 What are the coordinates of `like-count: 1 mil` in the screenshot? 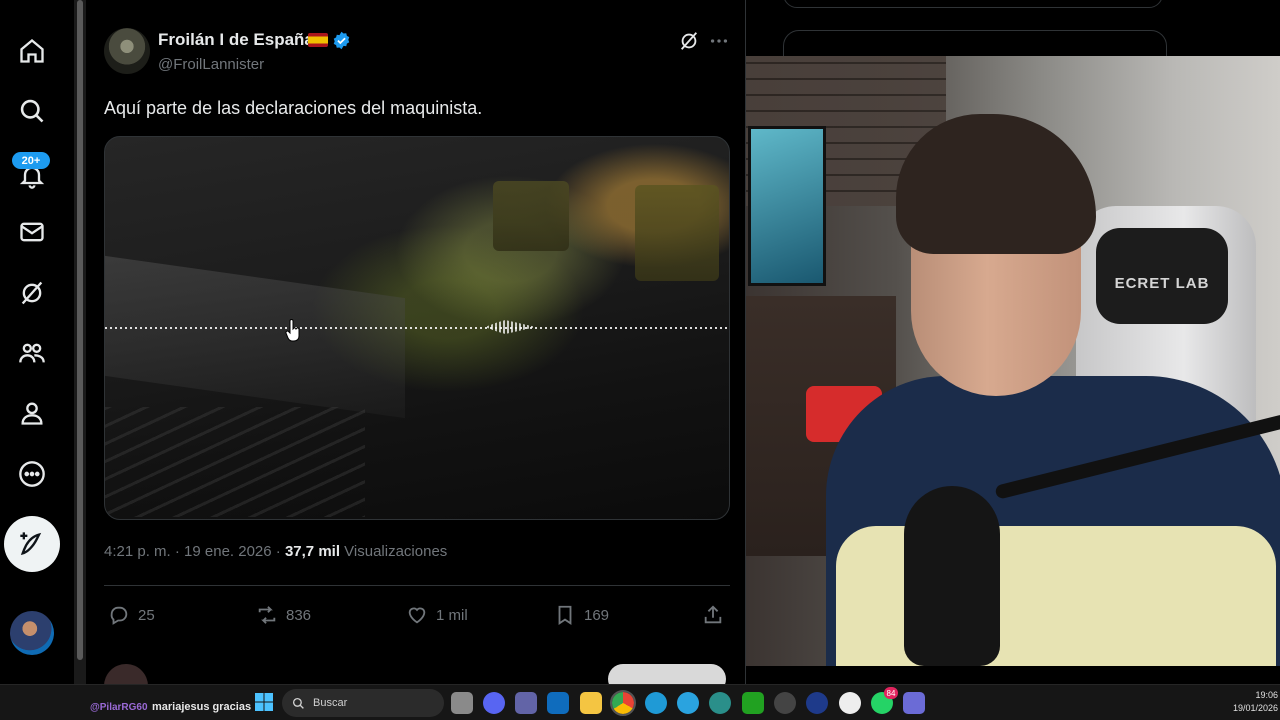 It's located at (452, 615).